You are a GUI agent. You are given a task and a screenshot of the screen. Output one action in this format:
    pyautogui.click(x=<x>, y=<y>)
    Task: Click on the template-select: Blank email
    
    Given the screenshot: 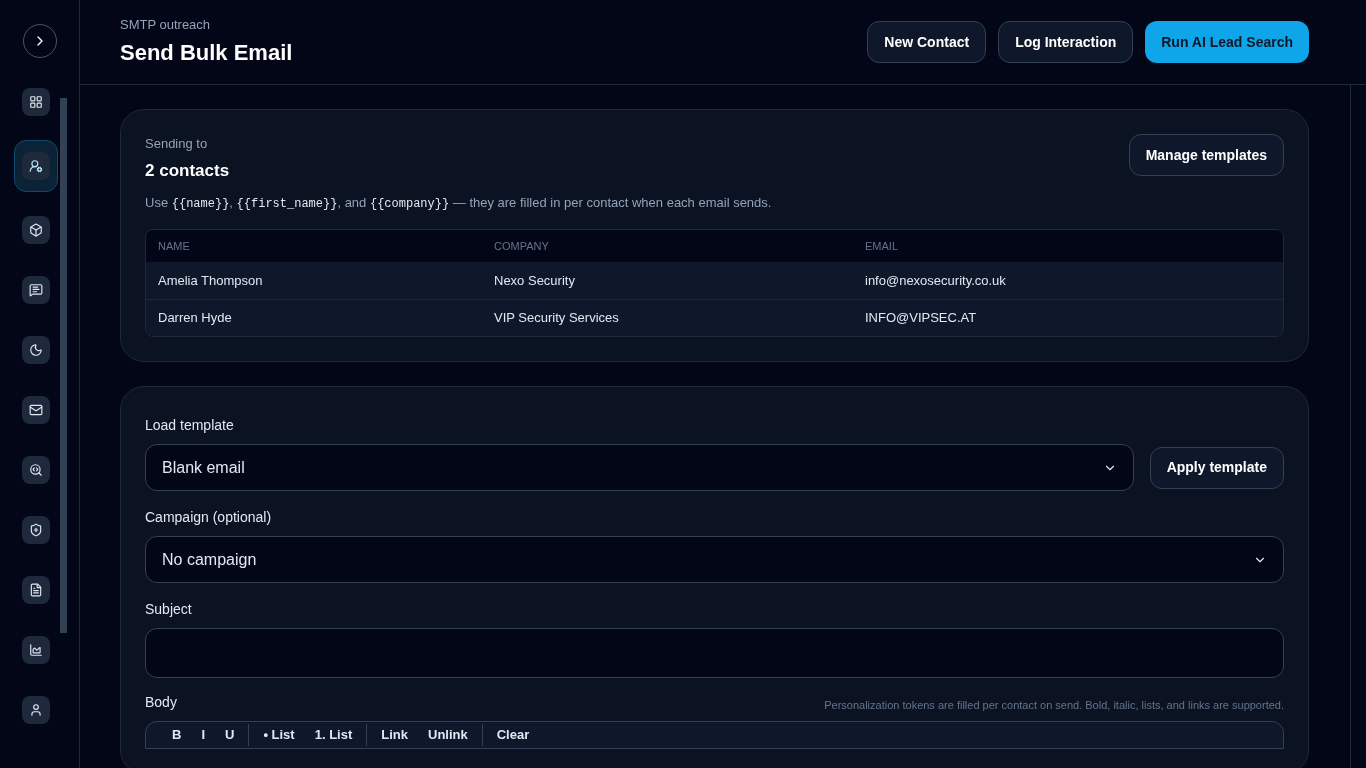 What is the action you would take?
    pyautogui.click(x=639, y=467)
    